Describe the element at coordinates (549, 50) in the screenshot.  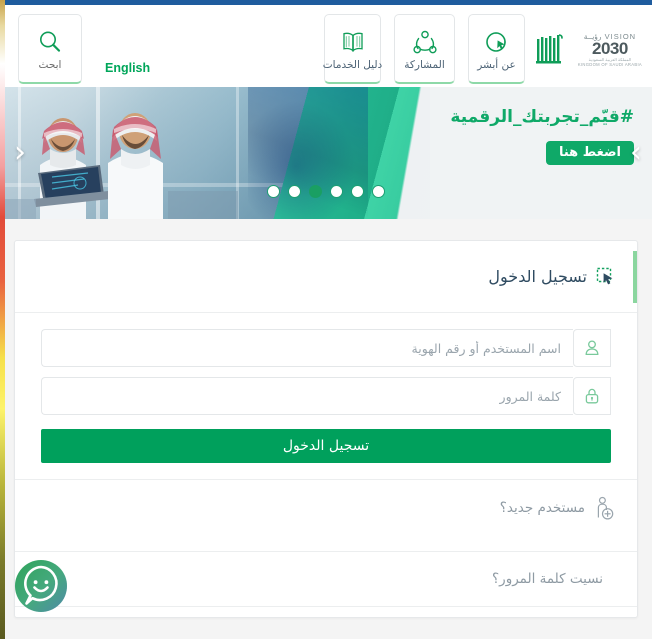
I see `absher-logo` at that location.